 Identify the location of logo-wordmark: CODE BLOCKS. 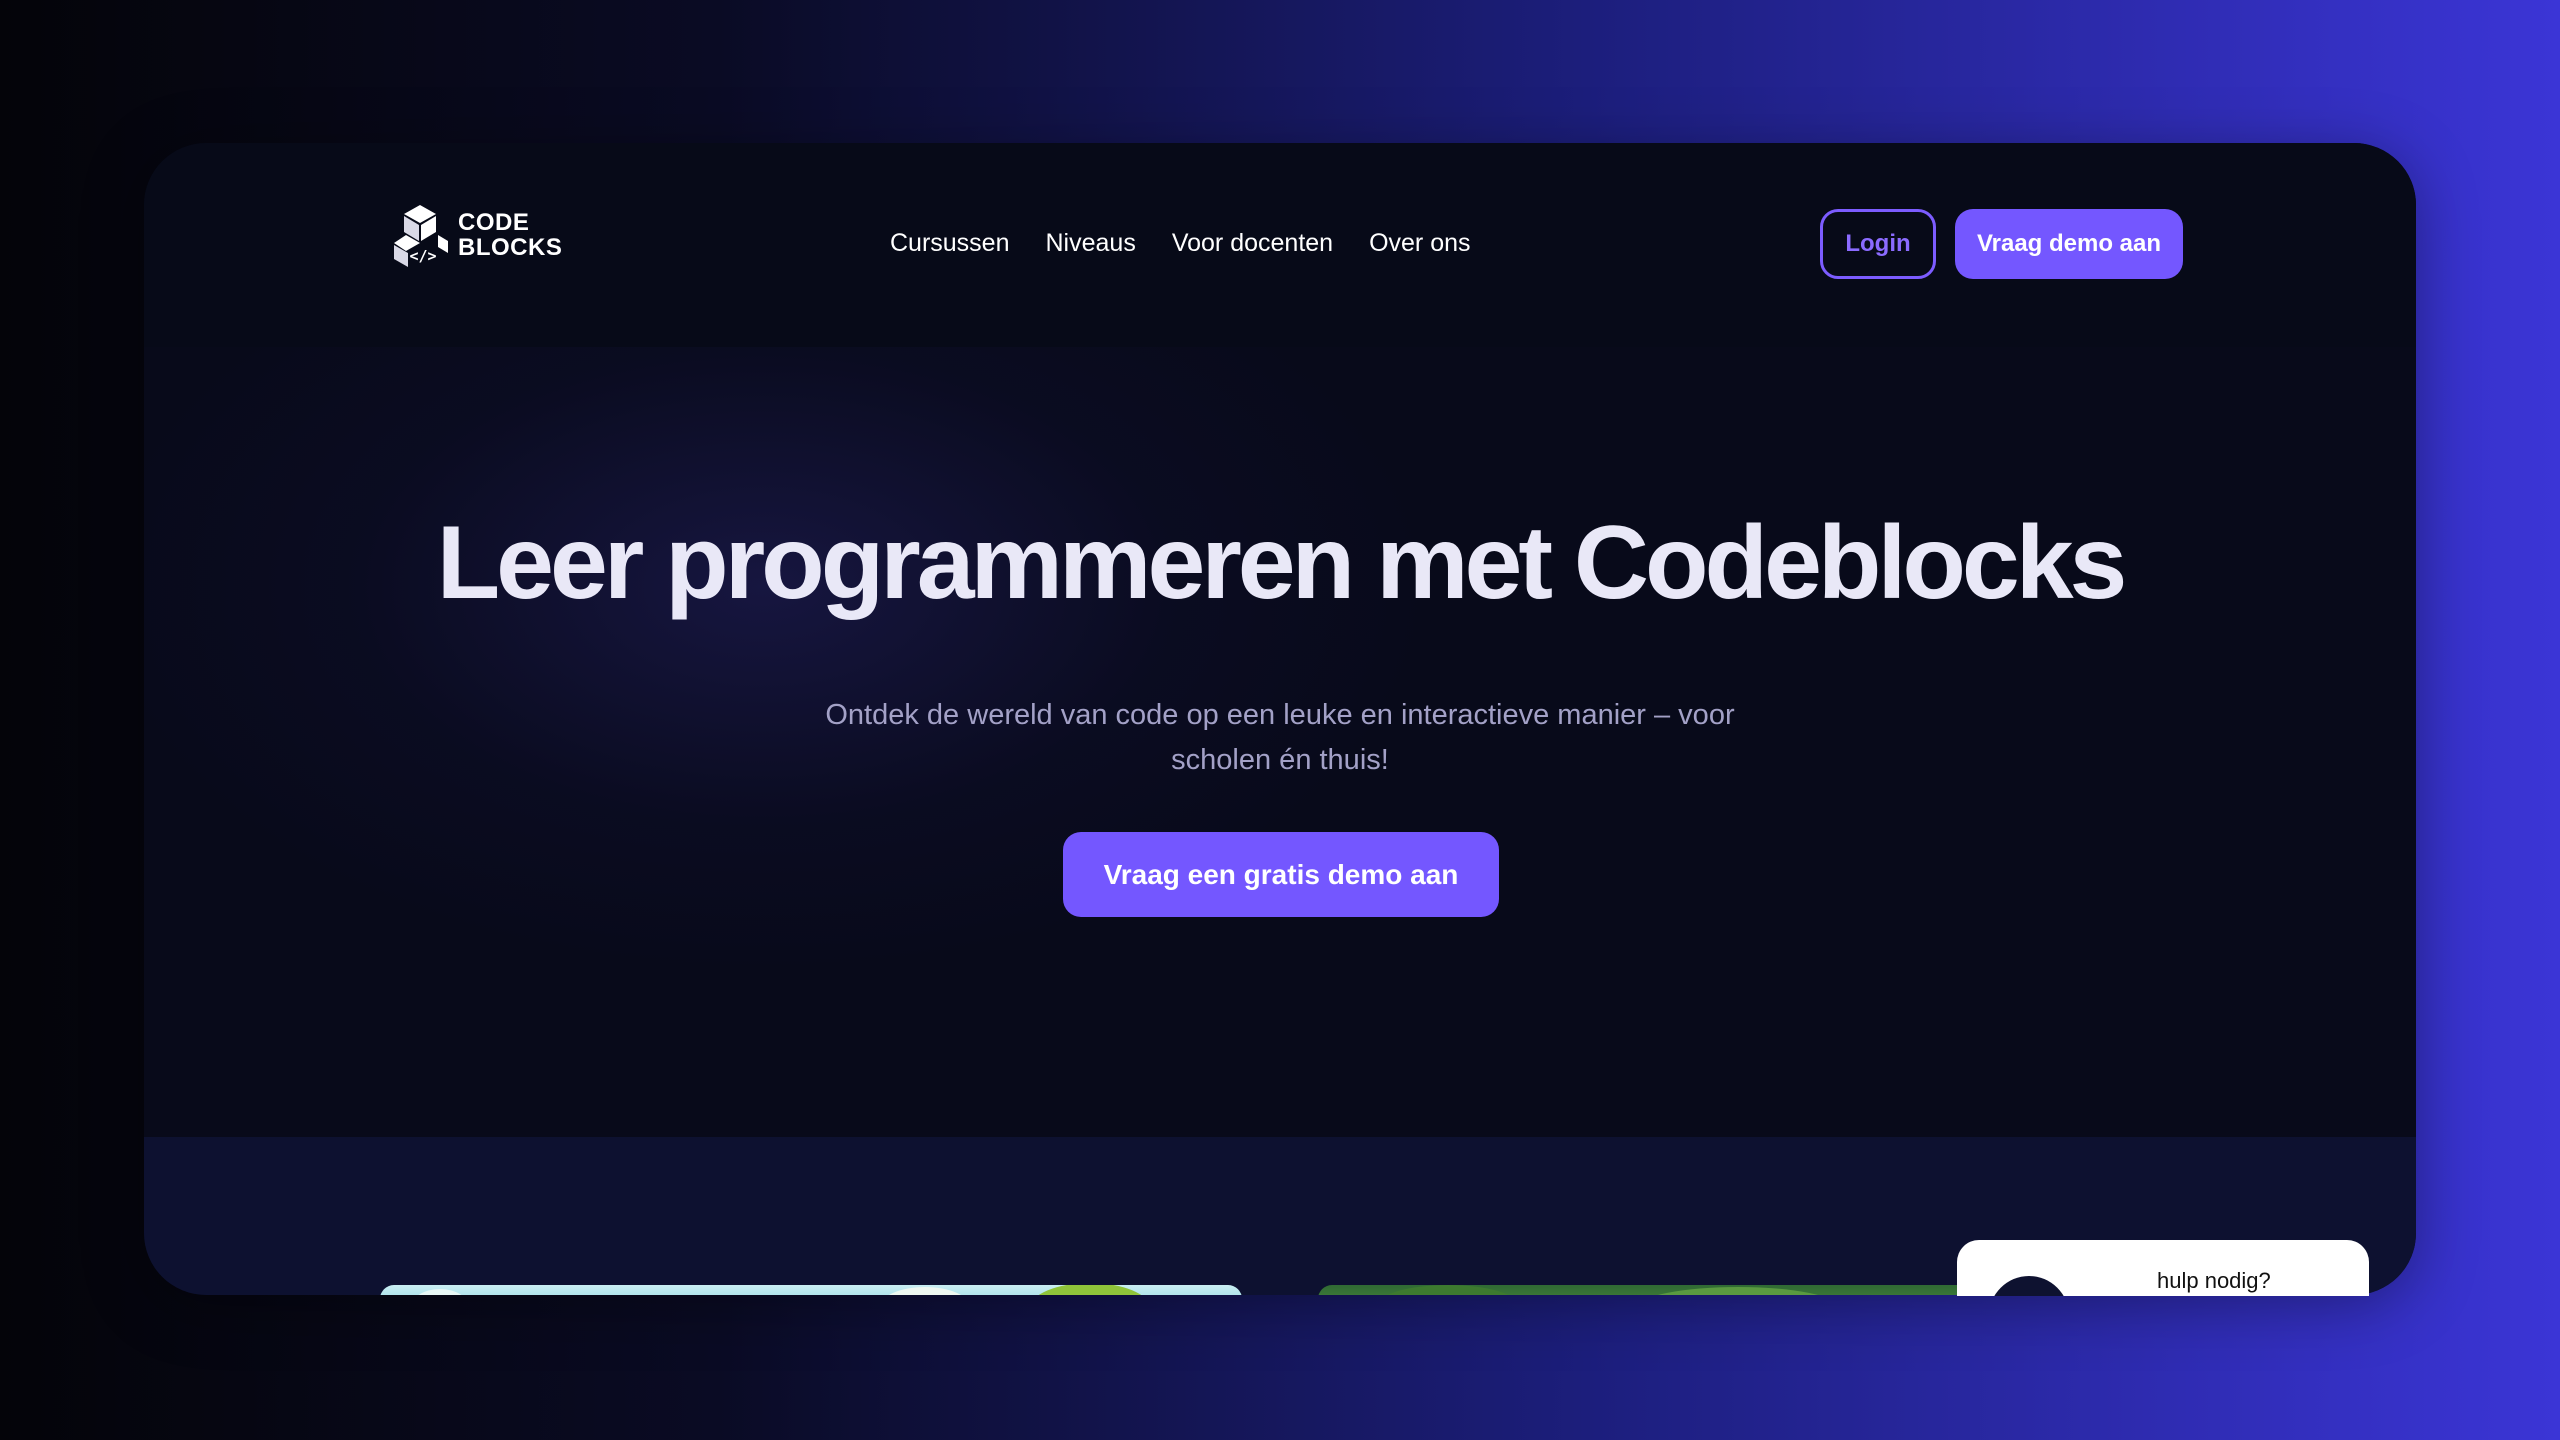
(510, 236).